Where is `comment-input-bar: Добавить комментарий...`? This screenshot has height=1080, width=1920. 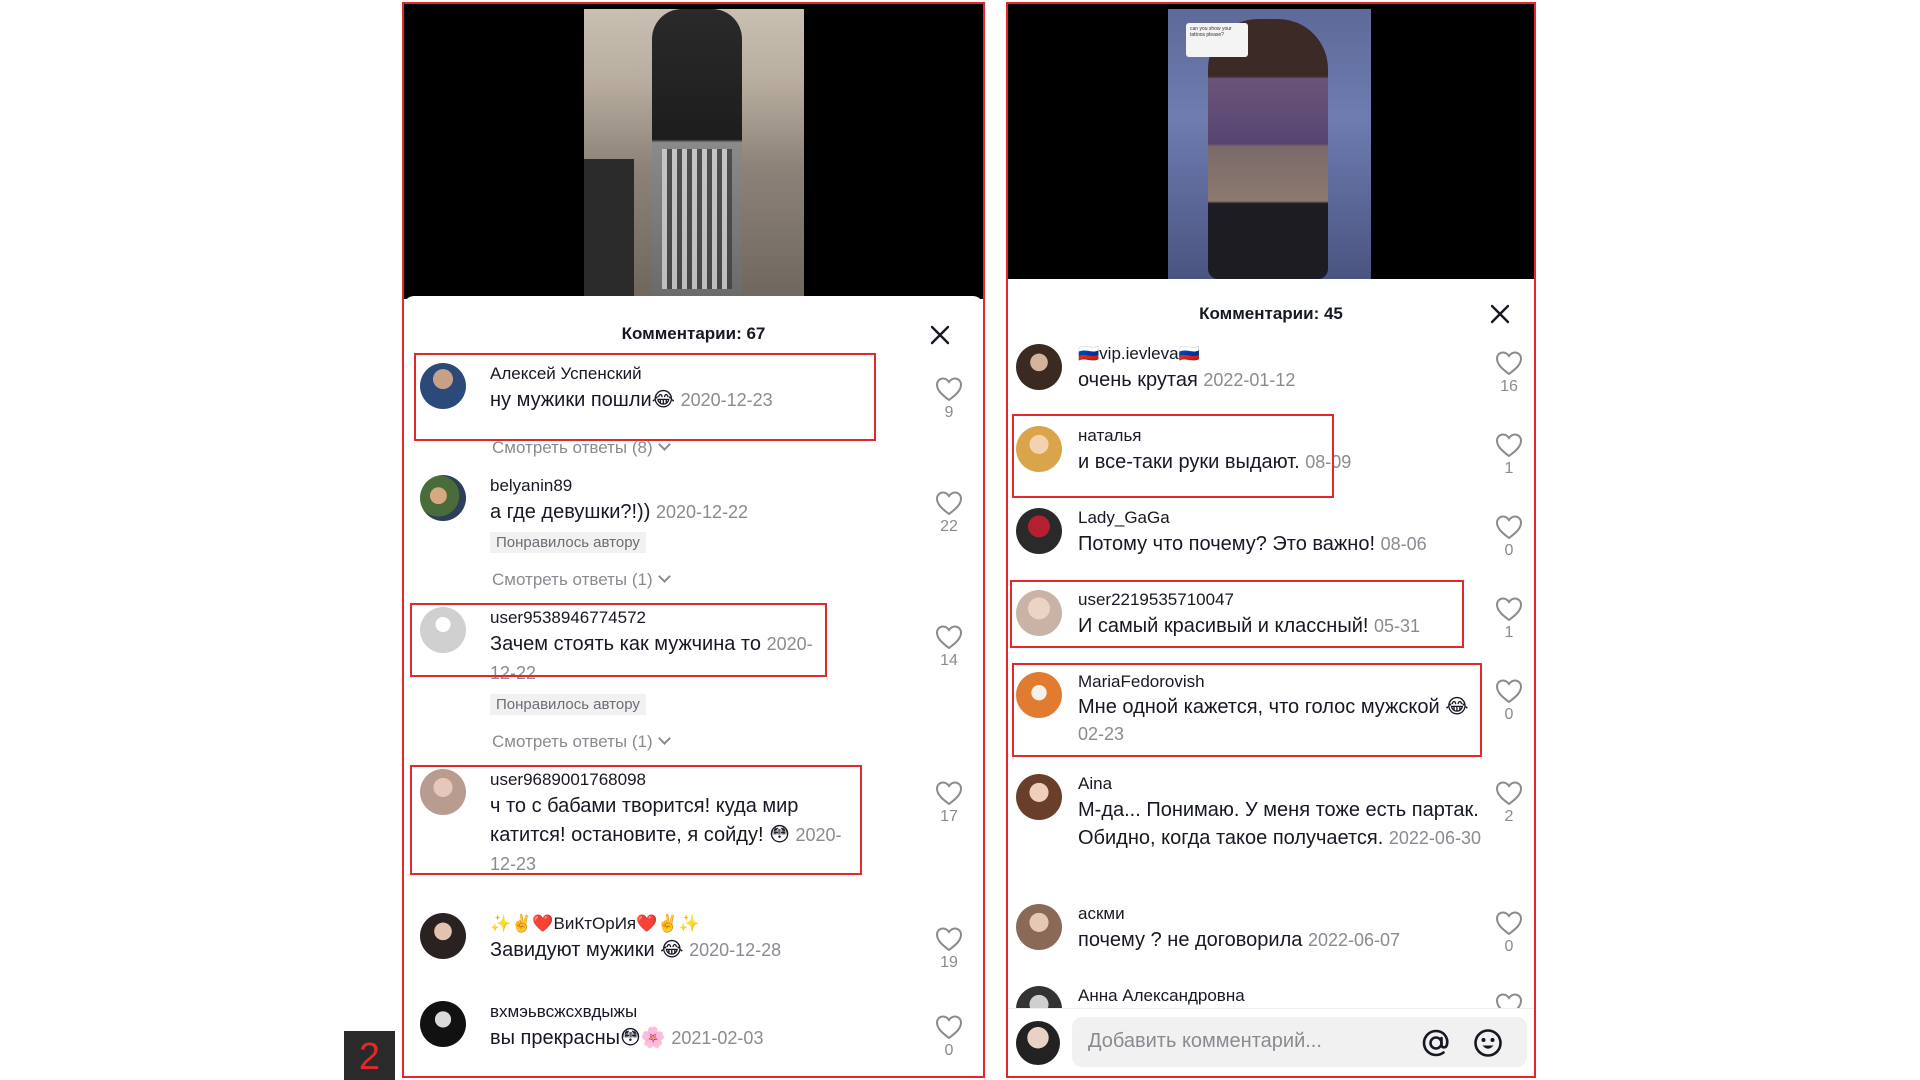
comment-input-bar: Добавить комментарий... is located at coordinates (1271, 1042).